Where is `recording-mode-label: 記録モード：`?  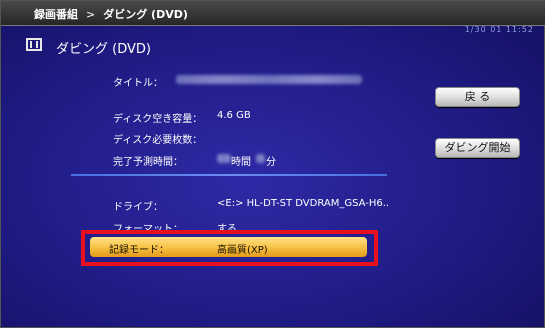 recording-mode-label: 記録モード： is located at coordinates (139, 250).